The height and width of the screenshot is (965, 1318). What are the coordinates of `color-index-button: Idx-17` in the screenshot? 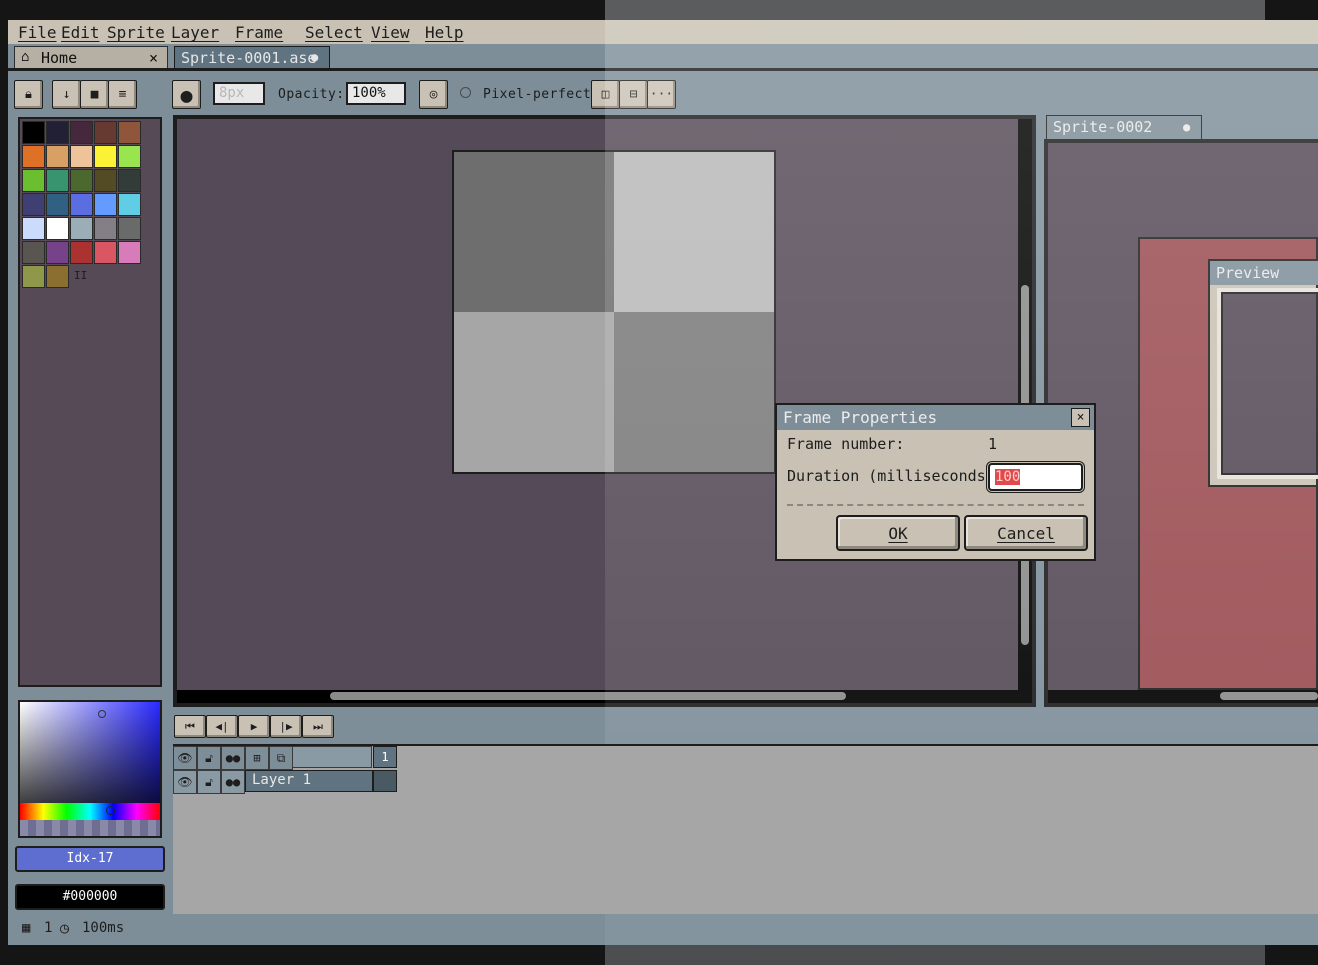 It's located at (90, 859).